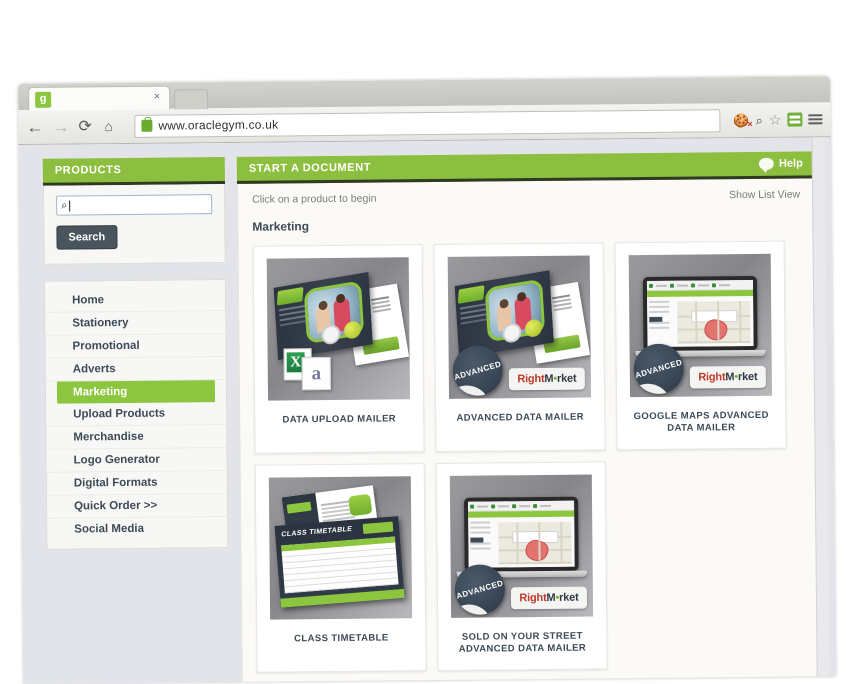  Describe the element at coordinates (339, 419) in the screenshot. I see `product-label: DATA UPLOAD MAILER` at that location.